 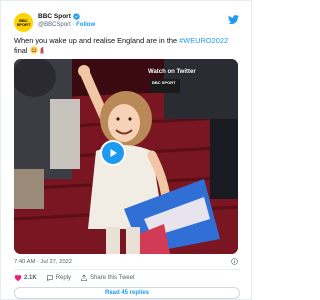 I want to click on info-icon, so click(x=234, y=261).